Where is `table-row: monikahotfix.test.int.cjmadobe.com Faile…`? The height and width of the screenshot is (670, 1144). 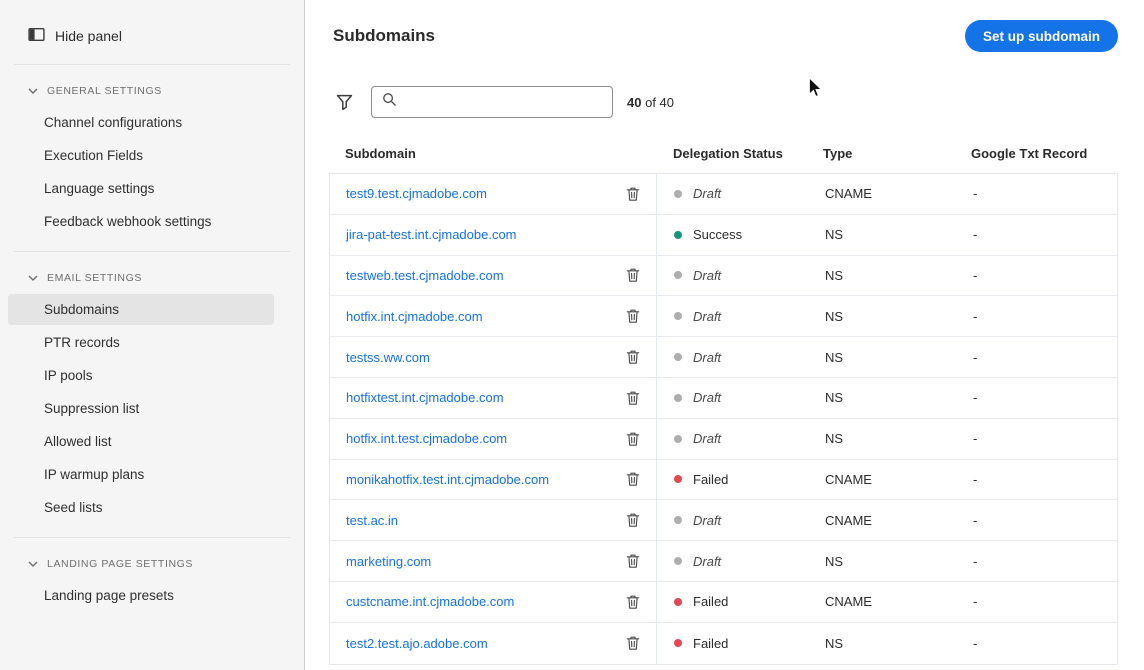 table-row: monikahotfix.test.int.cjmadobe.com Faile… is located at coordinates (723, 480).